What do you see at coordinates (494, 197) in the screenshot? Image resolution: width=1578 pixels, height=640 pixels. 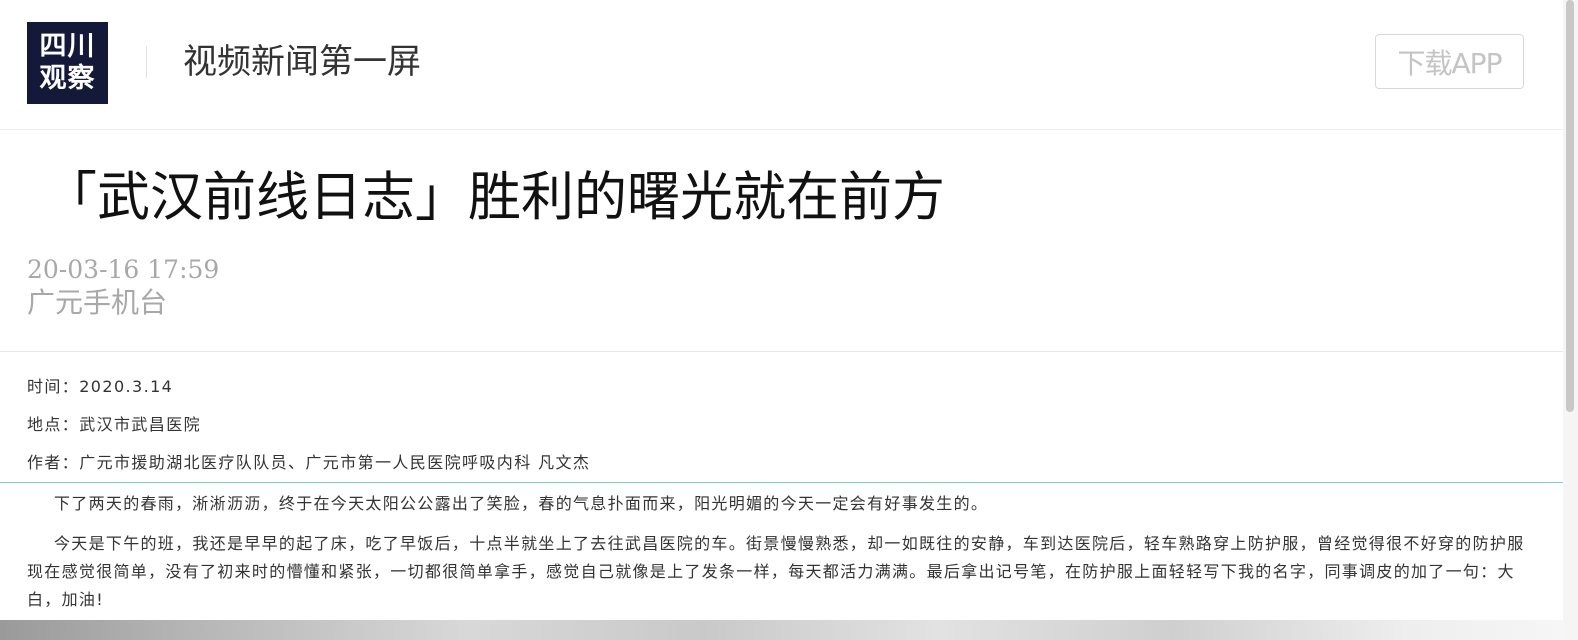 I see `article-title: 「武汉前线日志」胜利的曙光就在前方` at bounding box center [494, 197].